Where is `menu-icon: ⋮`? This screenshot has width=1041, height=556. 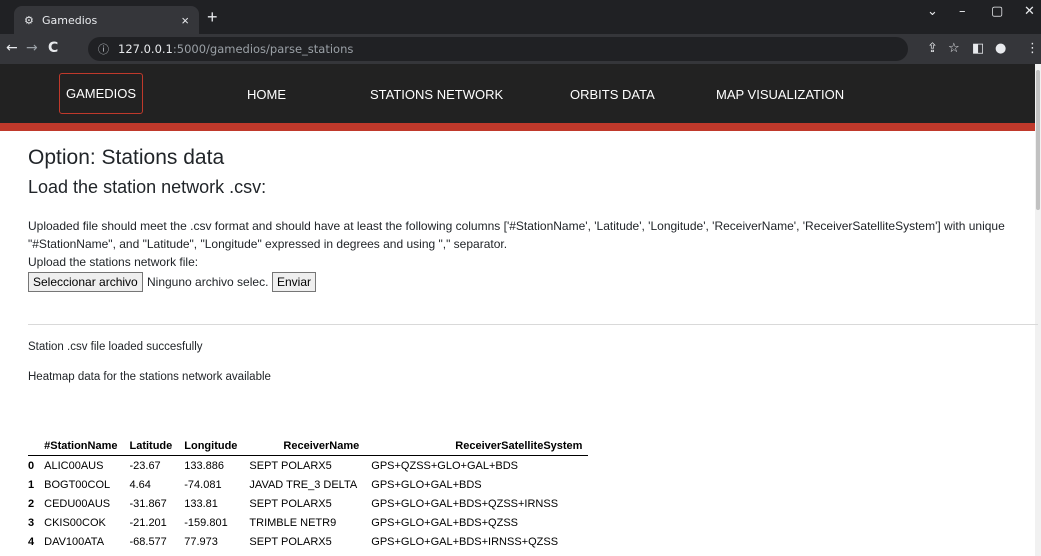
menu-icon: ⋮ is located at coordinates (1032, 49).